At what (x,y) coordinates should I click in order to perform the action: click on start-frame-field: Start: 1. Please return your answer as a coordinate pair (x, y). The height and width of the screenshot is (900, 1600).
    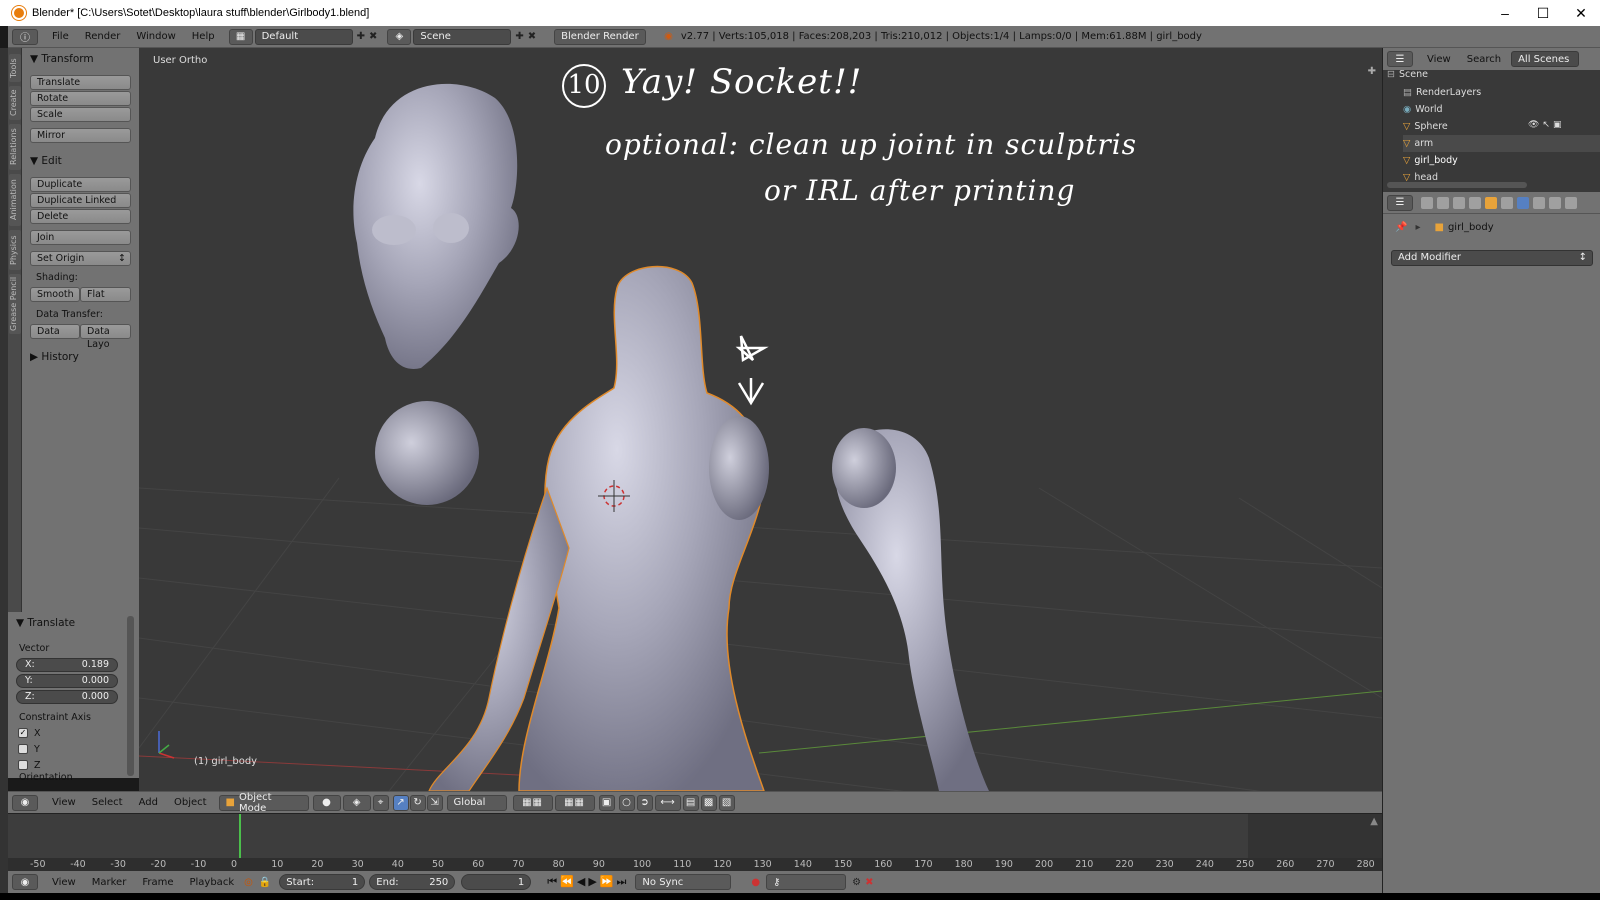
    Looking at the image, I should click on (322, 882).